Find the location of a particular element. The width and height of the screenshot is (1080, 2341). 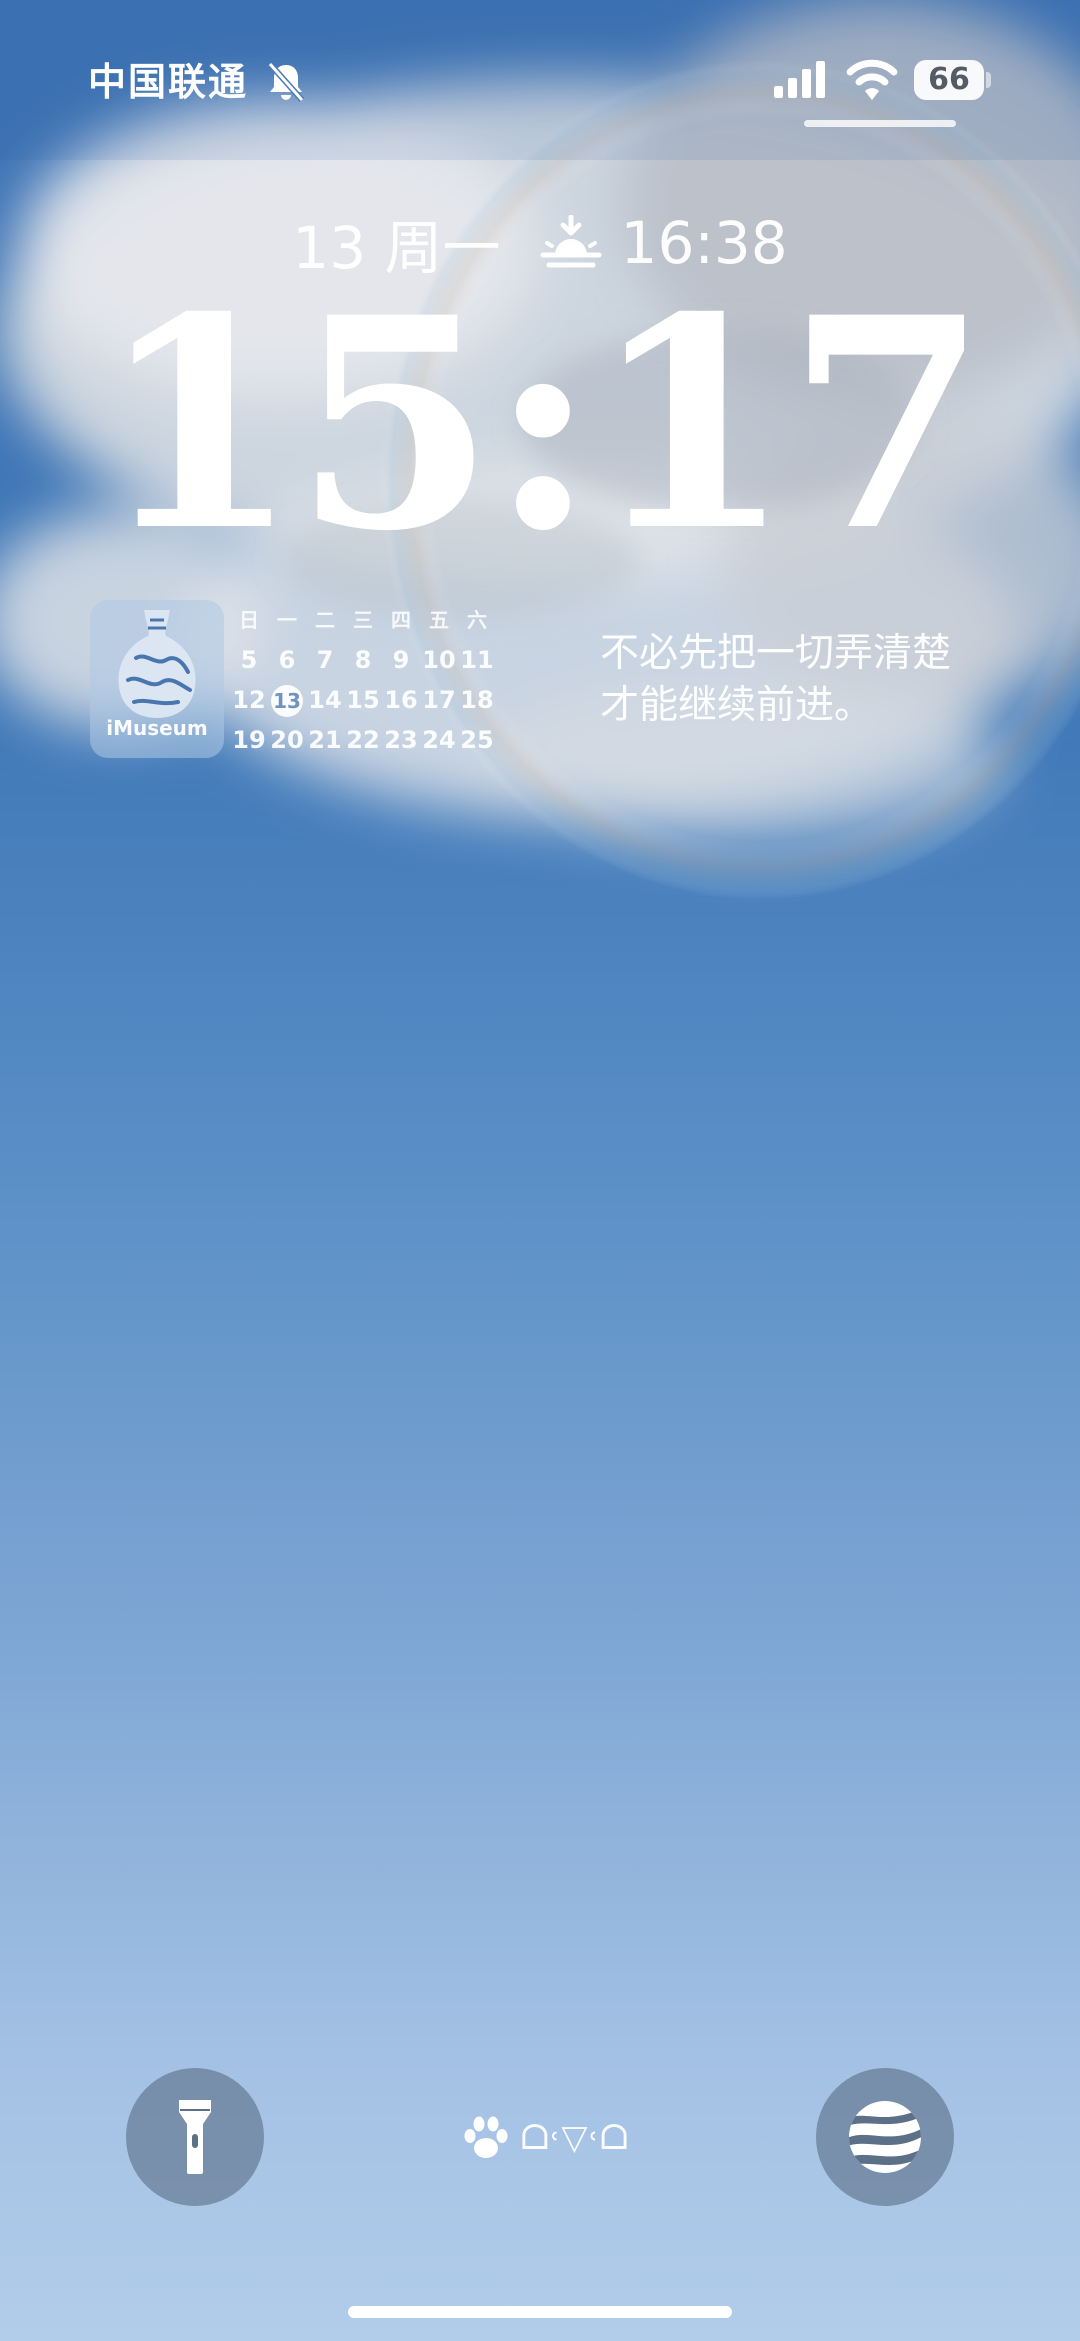

weekday-header: 四 is located at coordinates (401, 620).